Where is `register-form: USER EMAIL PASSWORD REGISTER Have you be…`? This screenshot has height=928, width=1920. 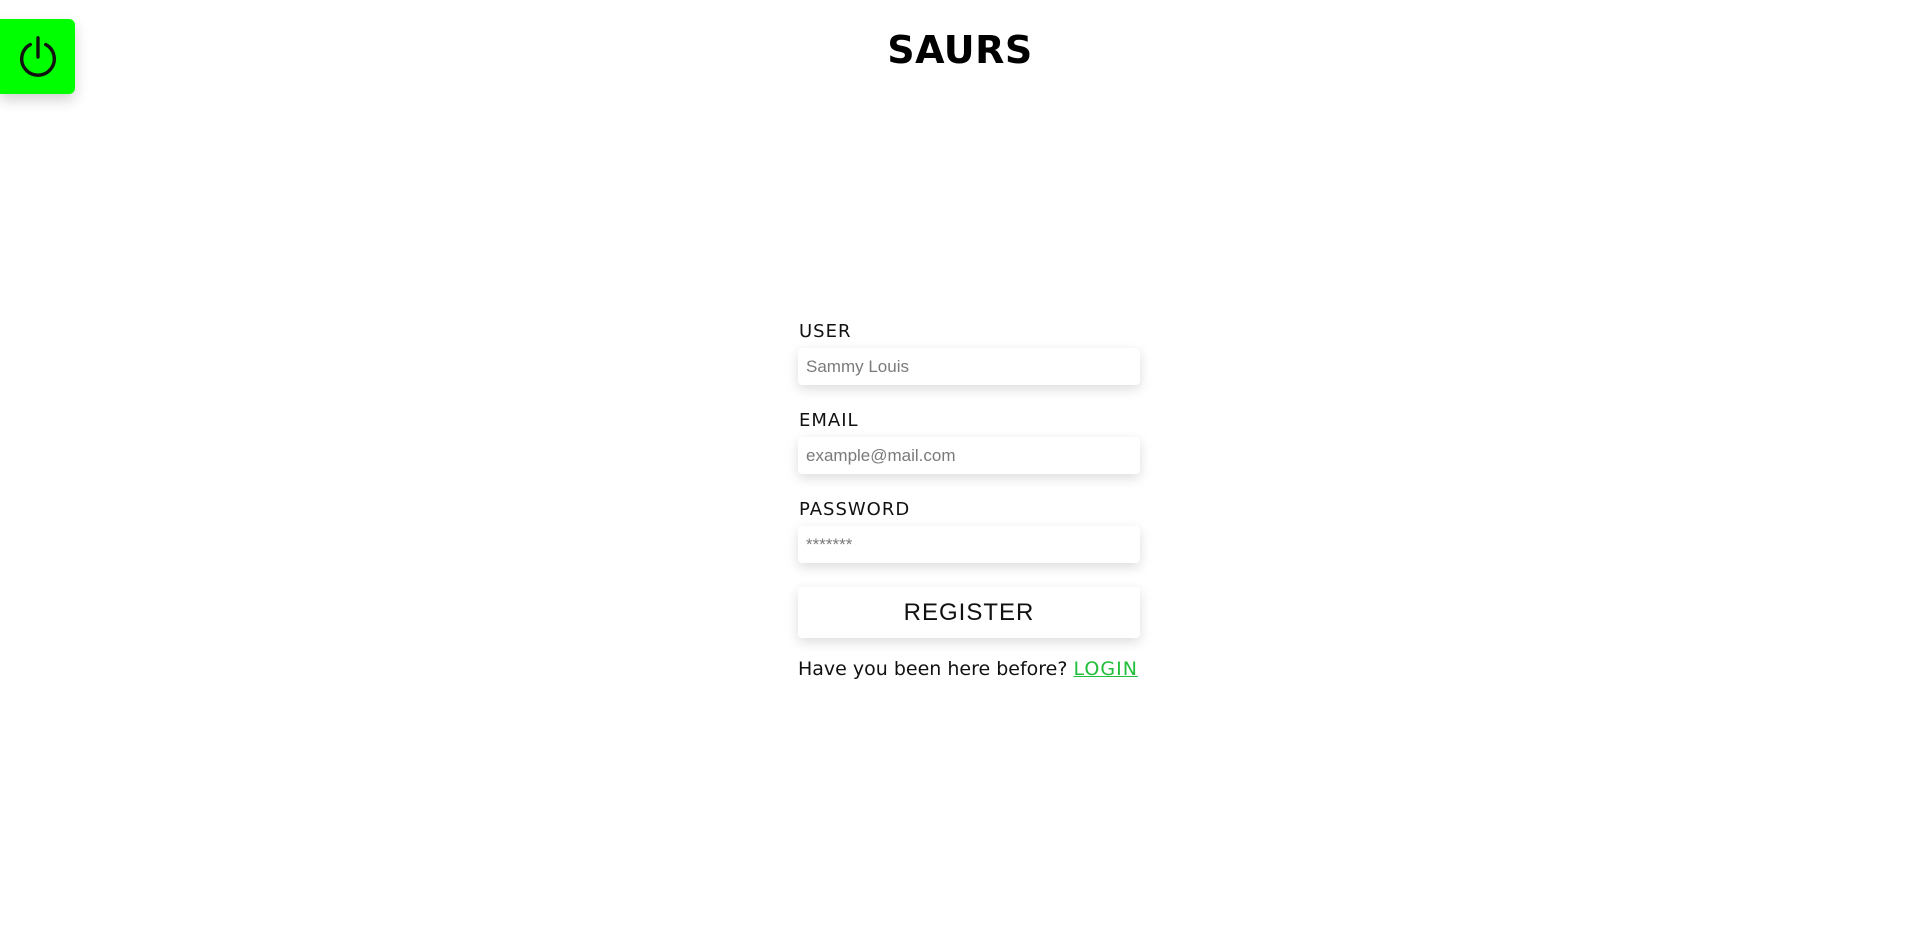 register-form: USER EMAIL PASSWORD REGISTER Have you be… is located at coordinates (969, 500).